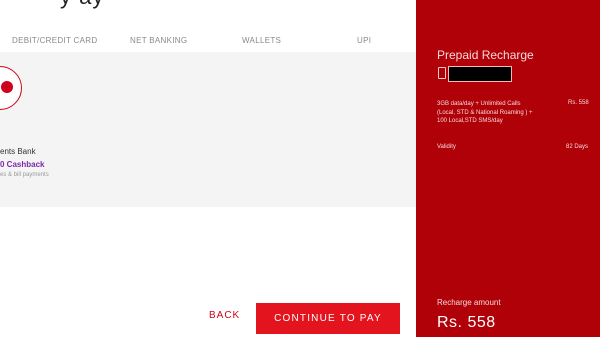 The image size is (600, 337). I want to click on recharge-amount-value: Rs. 558, so click(466, 322).